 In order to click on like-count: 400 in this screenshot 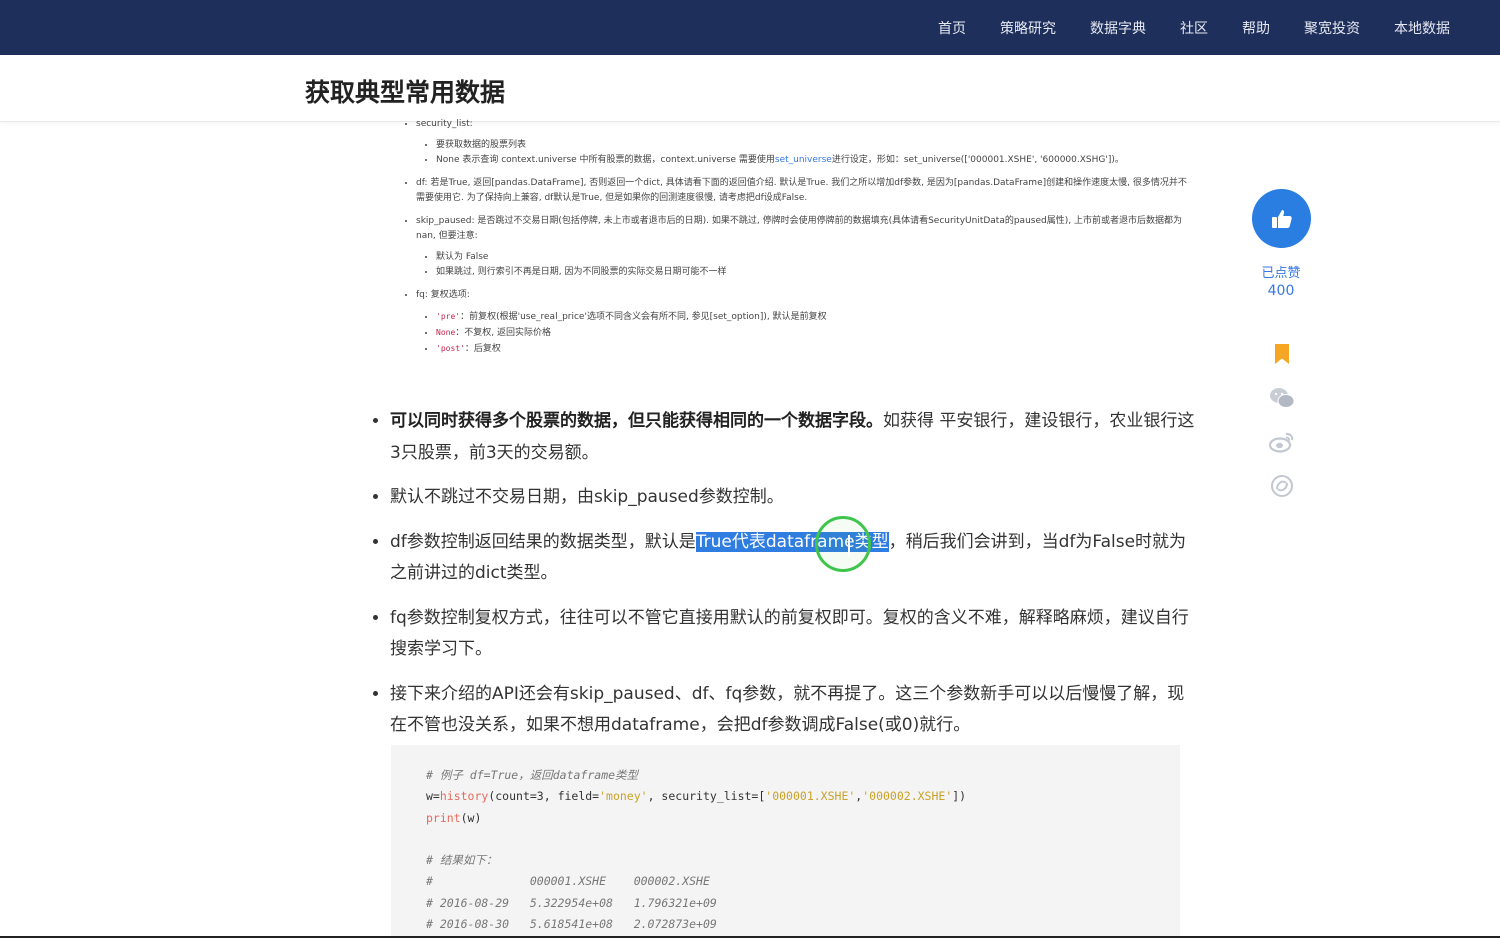, I will do `click(1281, 291)`.